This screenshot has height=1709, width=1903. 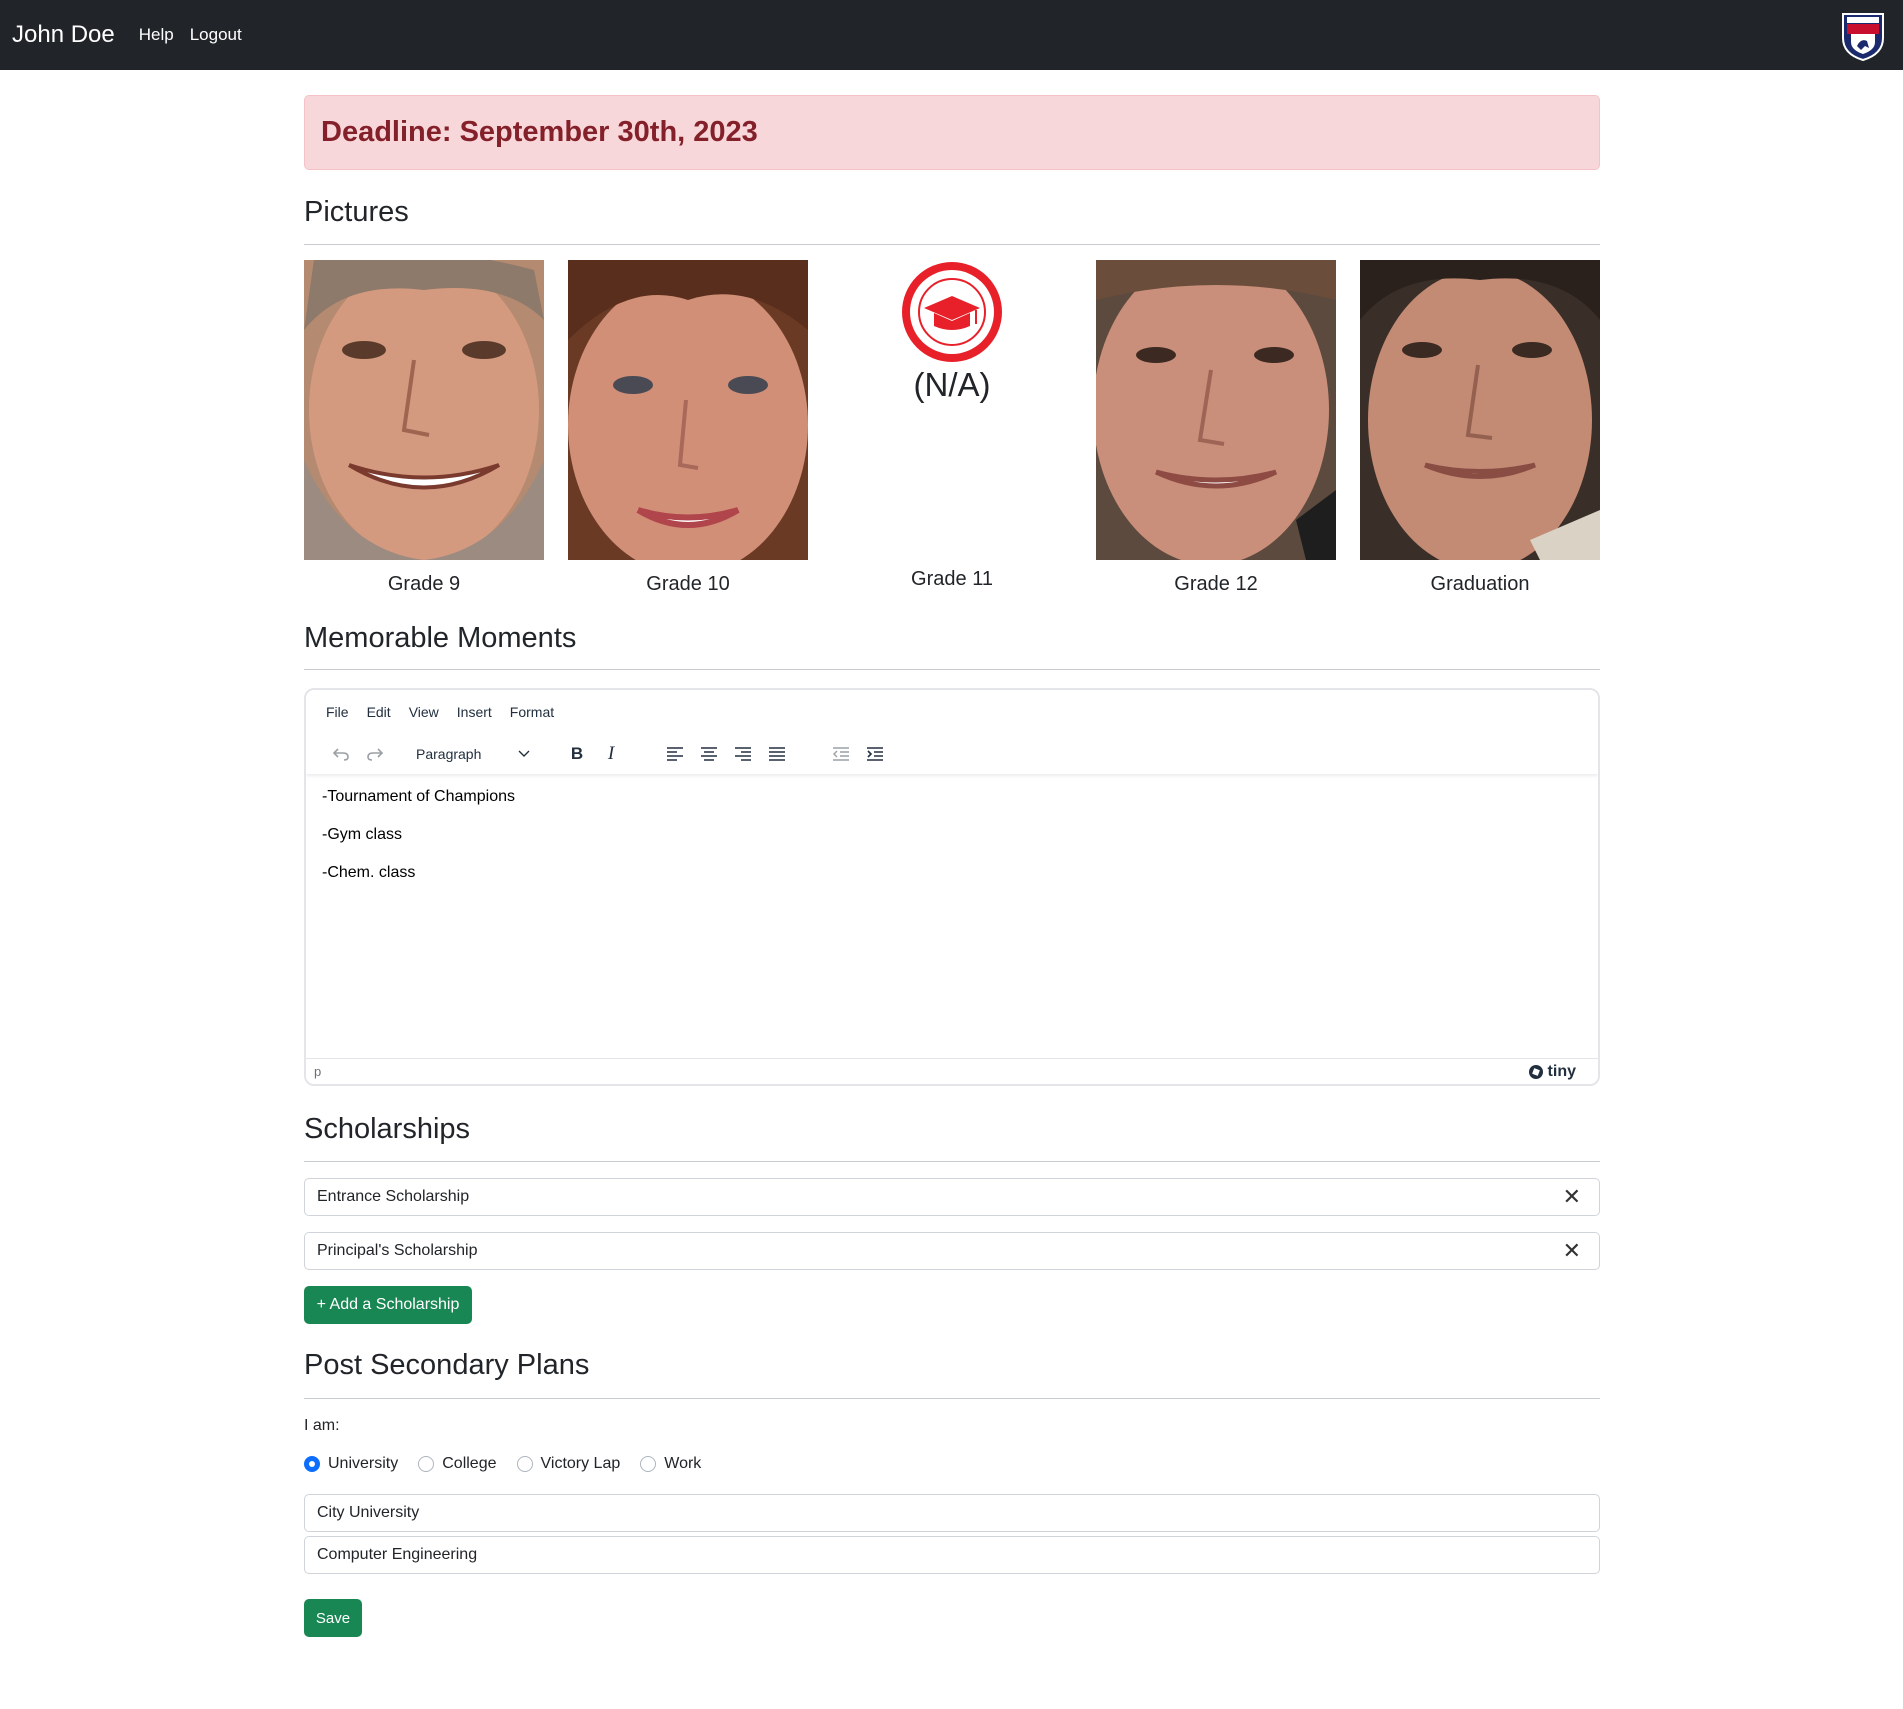 What do you see at coordinates (1535, 1071) in the screenshot?
I see `tiny-logo-icon` at bounding box center [1535, 1071].